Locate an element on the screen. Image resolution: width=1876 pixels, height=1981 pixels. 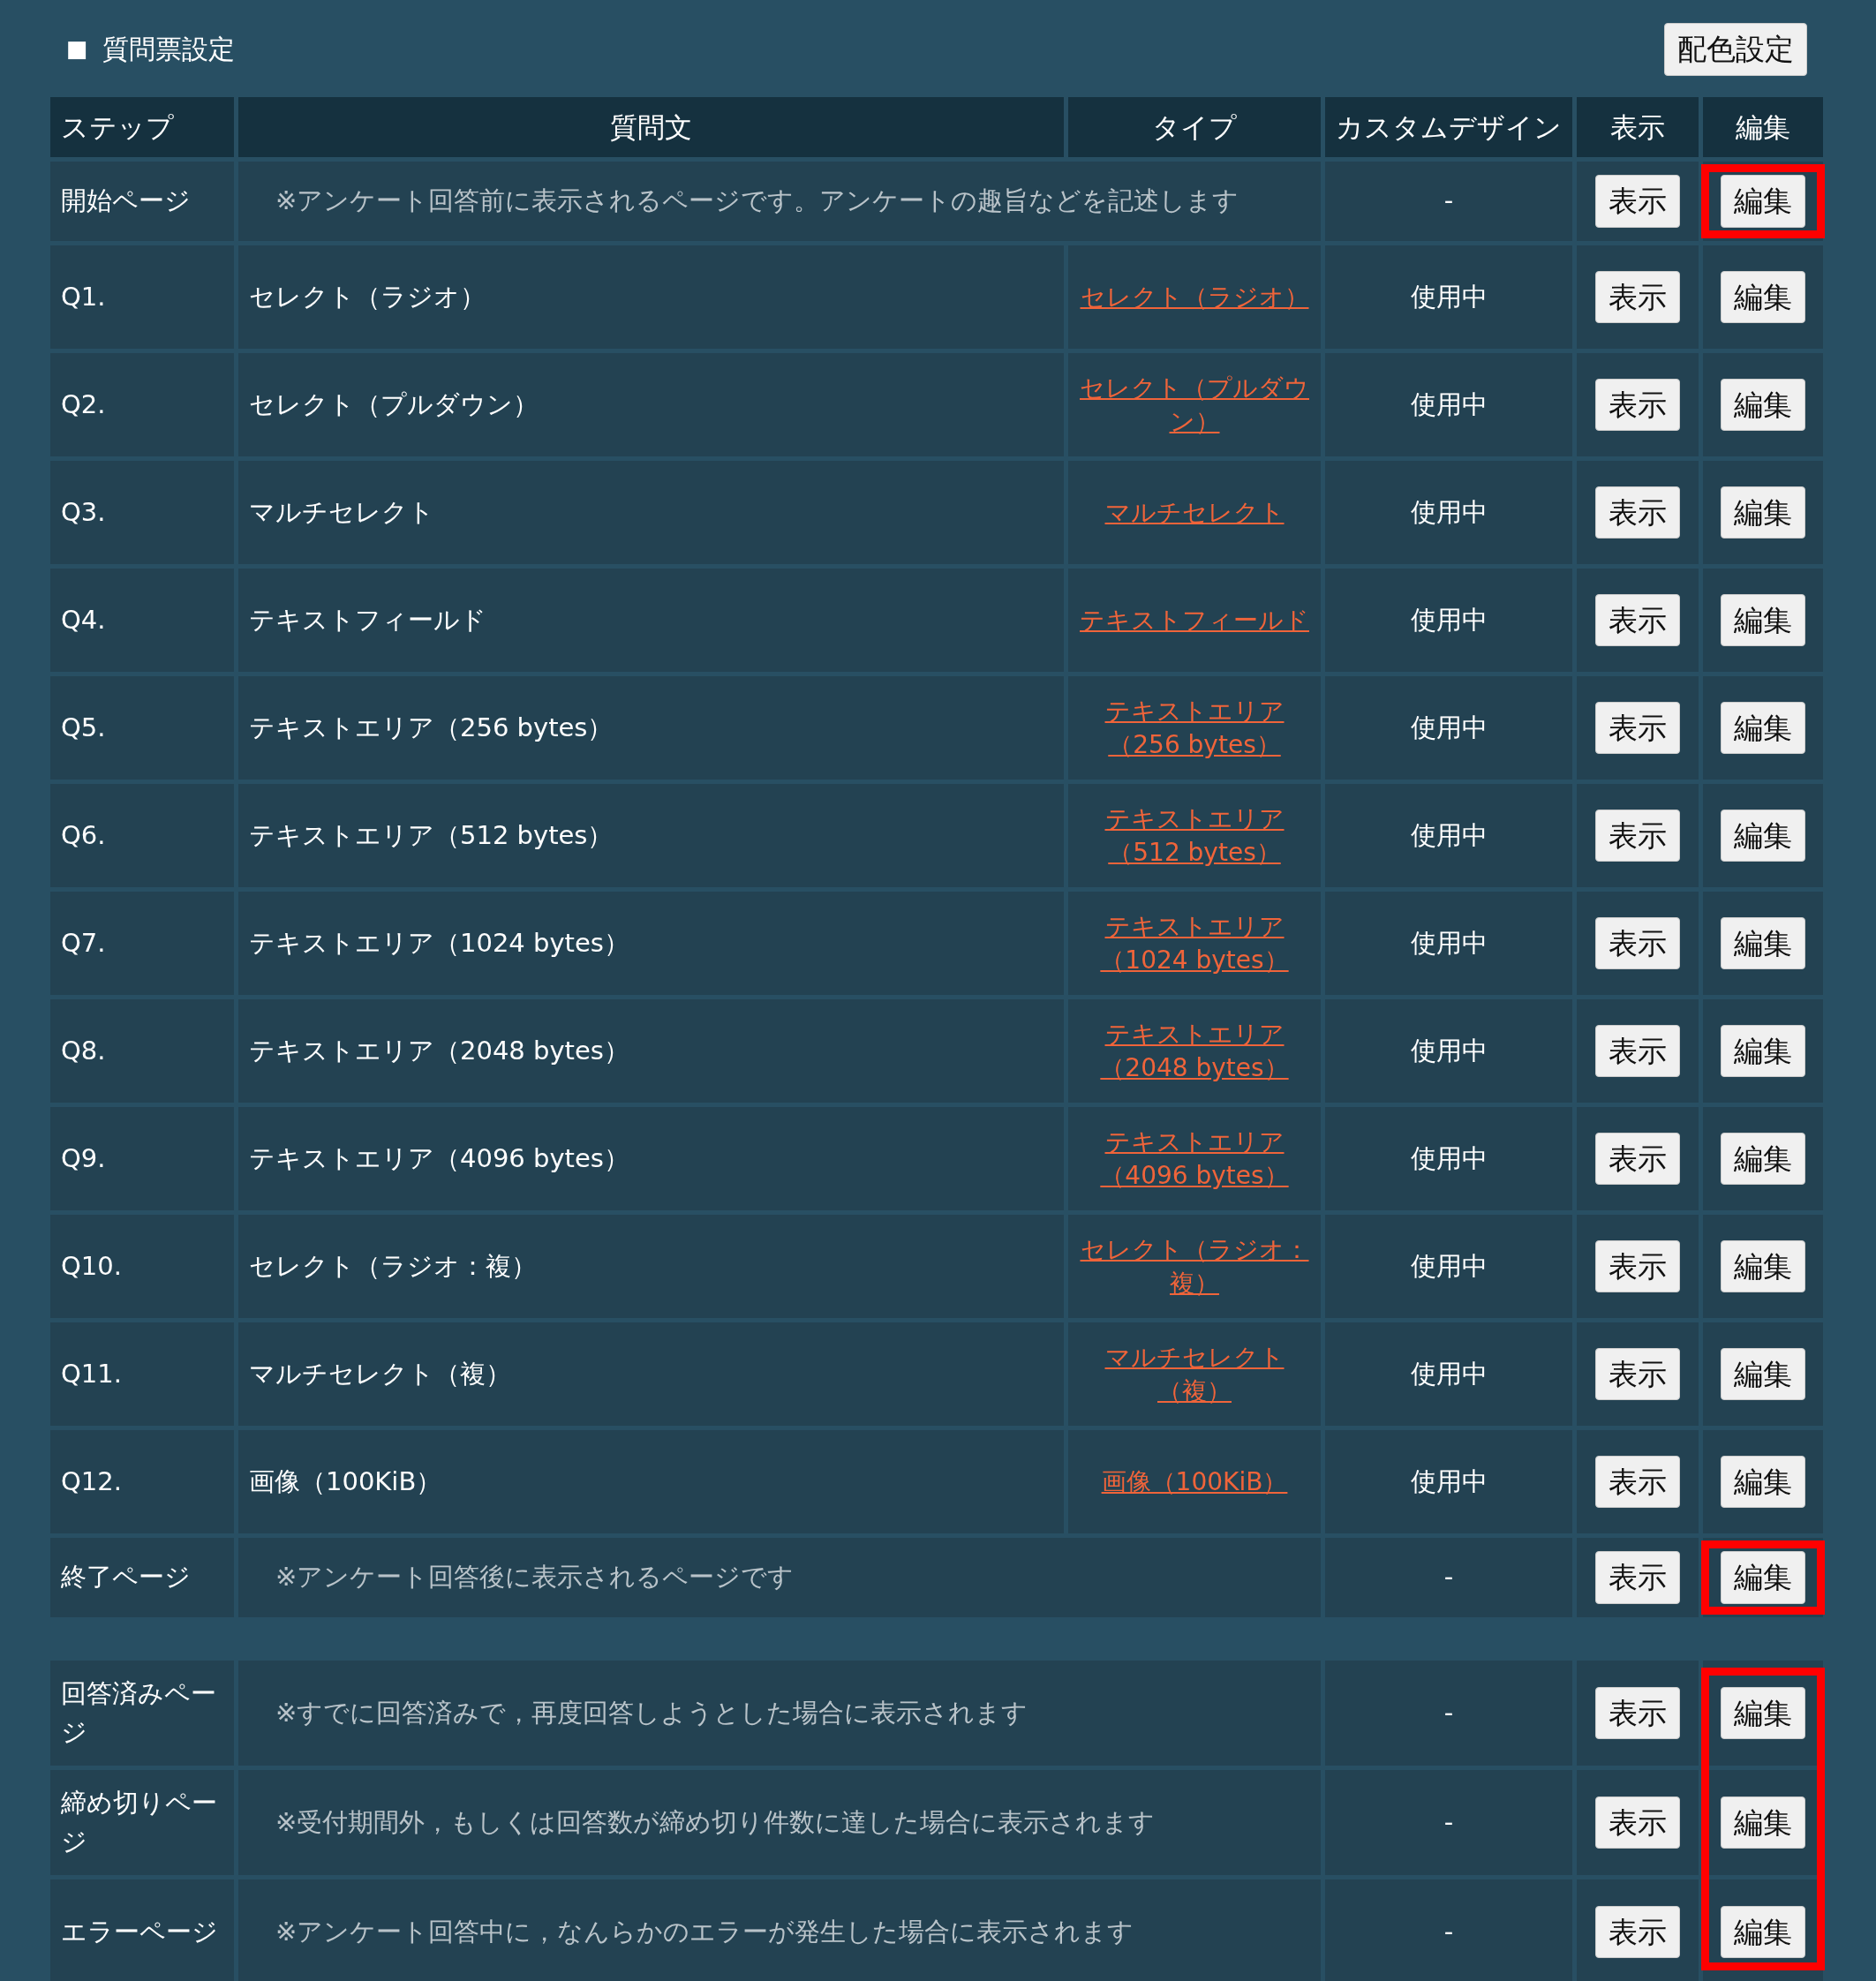
table-cell: マルチセレクト（複） is located at coordinates (651, 1374).